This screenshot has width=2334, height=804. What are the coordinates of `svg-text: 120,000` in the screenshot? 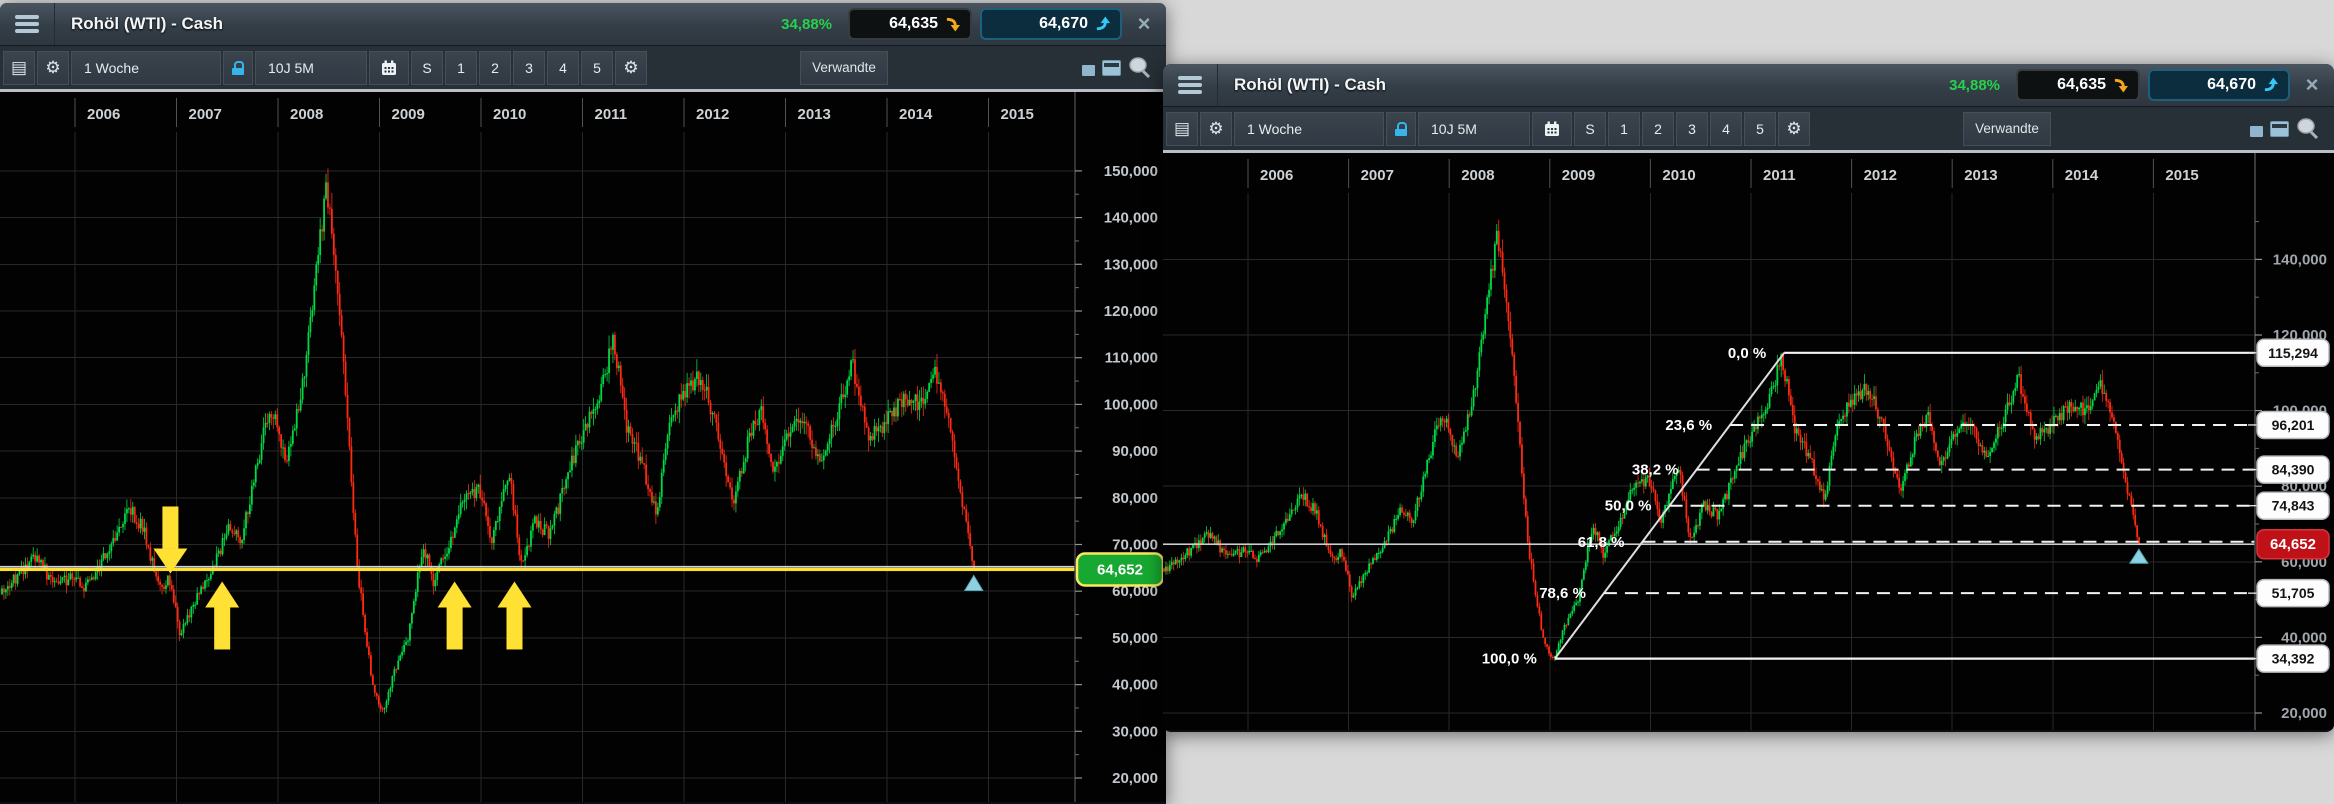 It's located at (1131, 311).